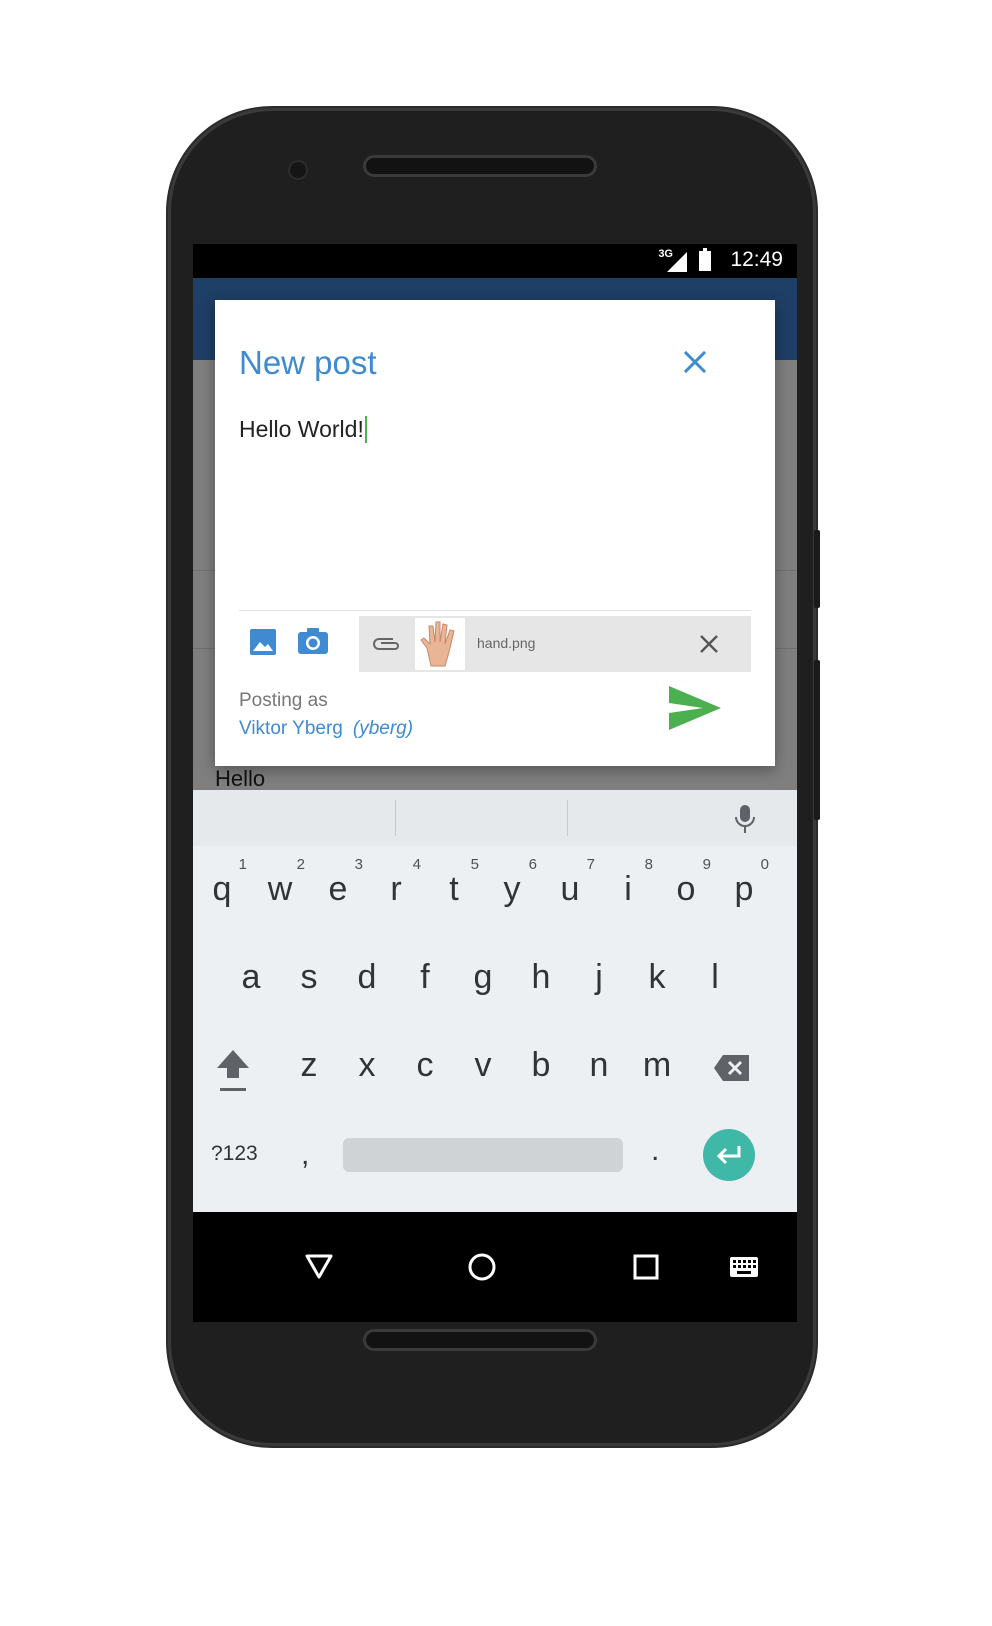 The image size is (992, 1626). Describe the element at coordinates (570, 884) in the screenshot. I see `key-u: 7u` at that location.